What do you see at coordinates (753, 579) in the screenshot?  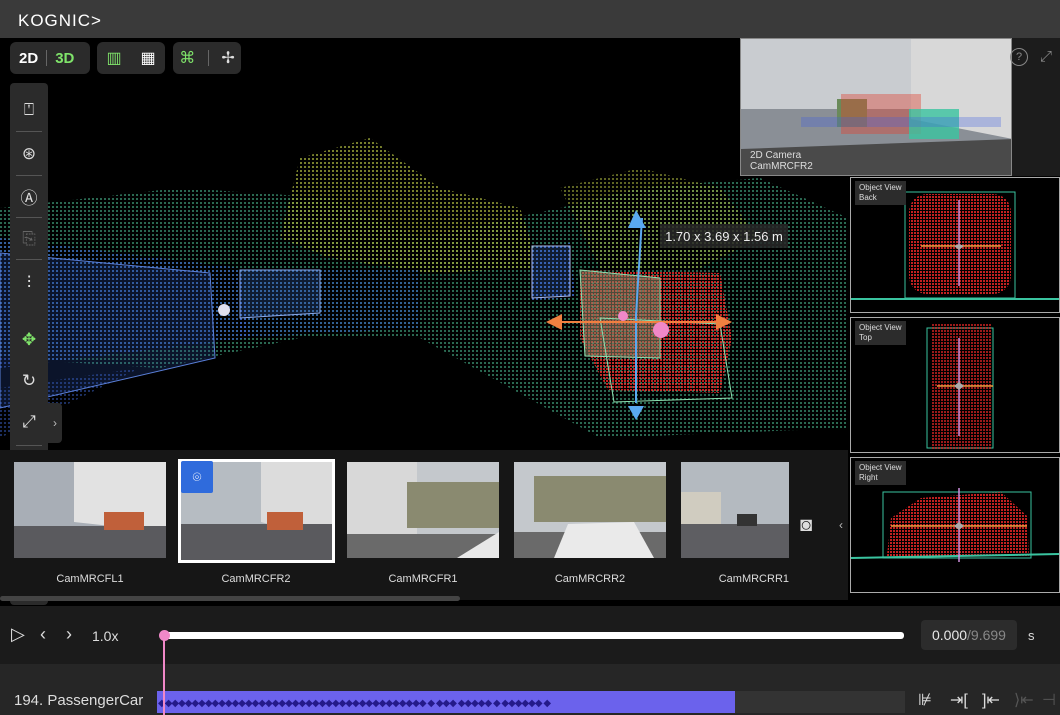 I see `camera-label: CamMRCRR1` at bounding box center [753, 579].